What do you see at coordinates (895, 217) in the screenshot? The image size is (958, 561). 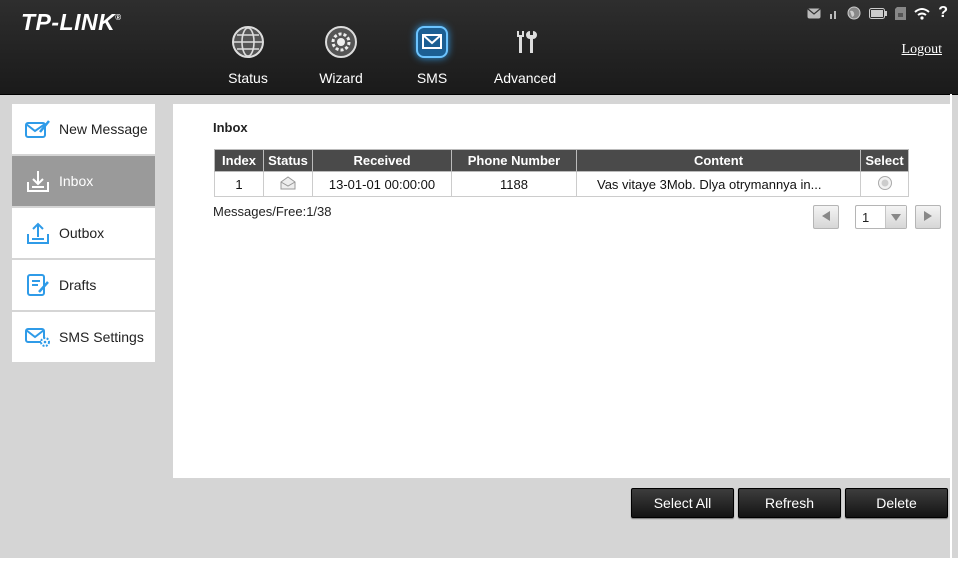 I see `chevron-down-icon` at bounding box center [895, 217].